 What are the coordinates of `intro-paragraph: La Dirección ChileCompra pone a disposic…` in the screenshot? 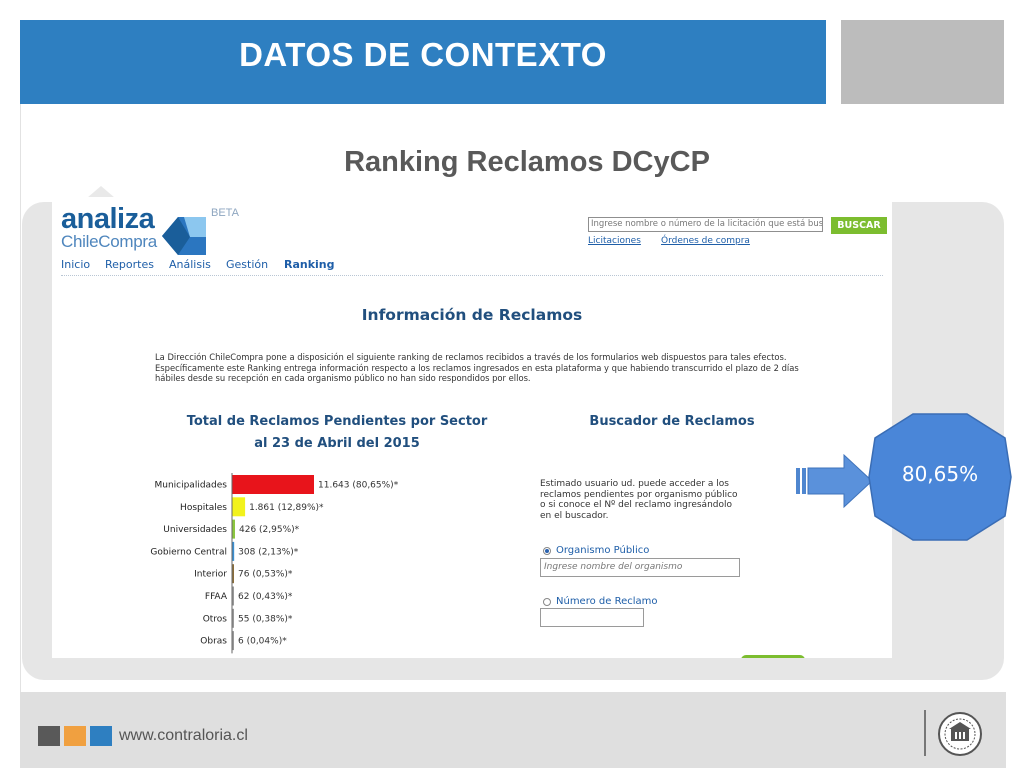 It's located at (477, 367).